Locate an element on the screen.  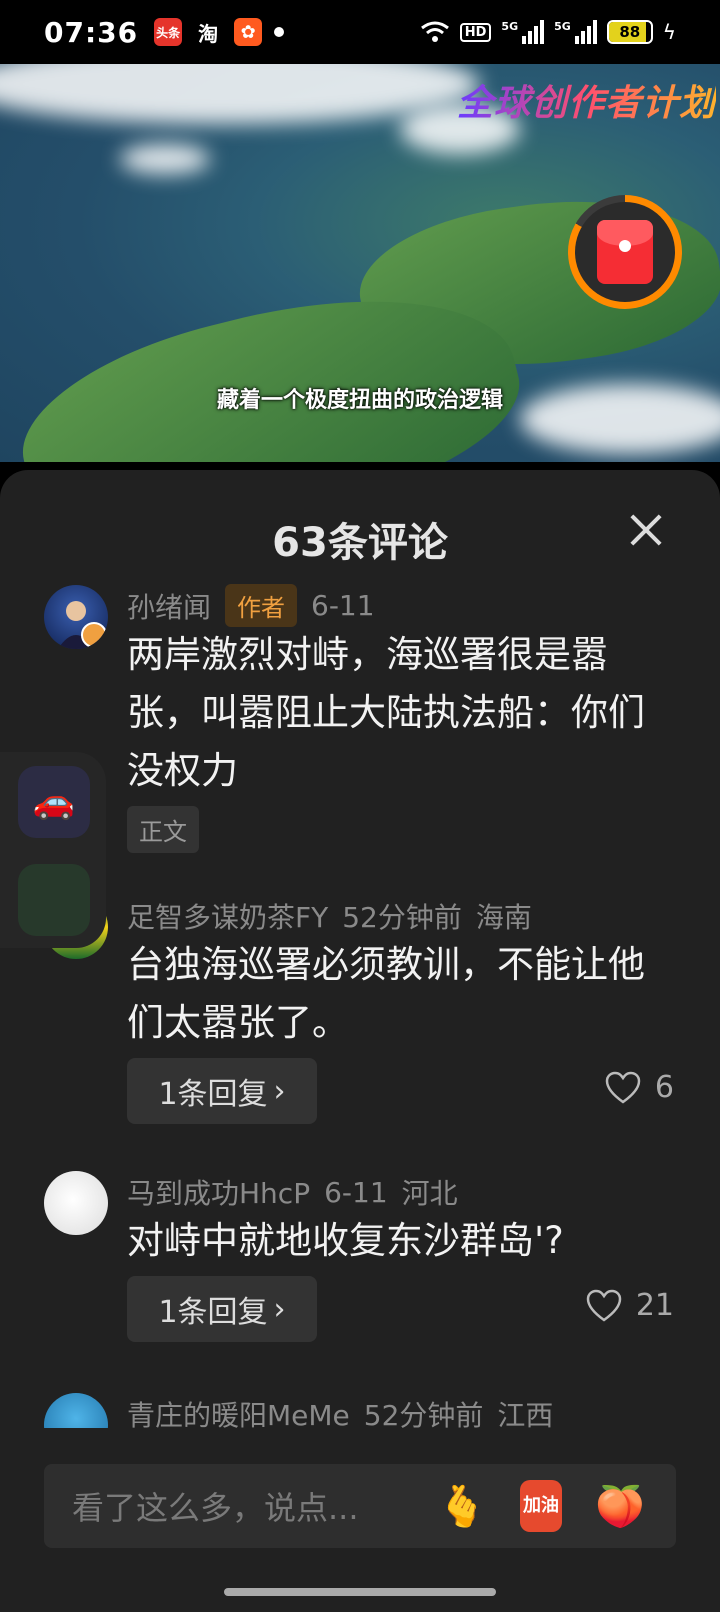
red-envelope-icon is located at coordinates (625, 252).